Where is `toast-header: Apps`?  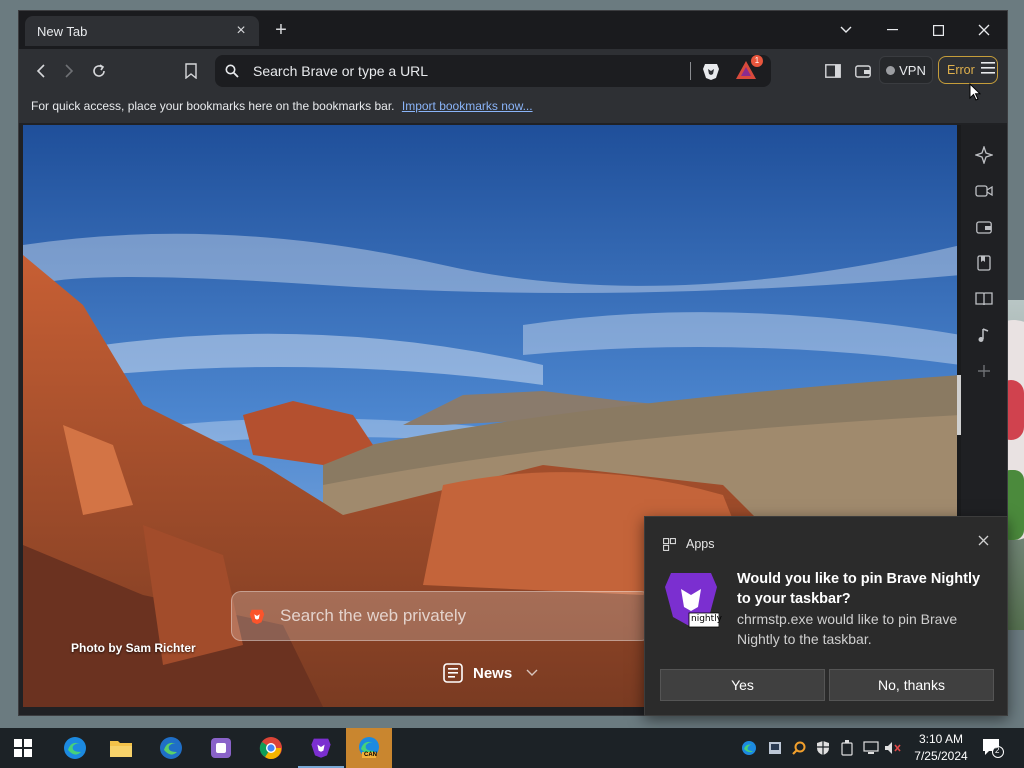 toast-header: Apps is located at coordinates (689, 544).